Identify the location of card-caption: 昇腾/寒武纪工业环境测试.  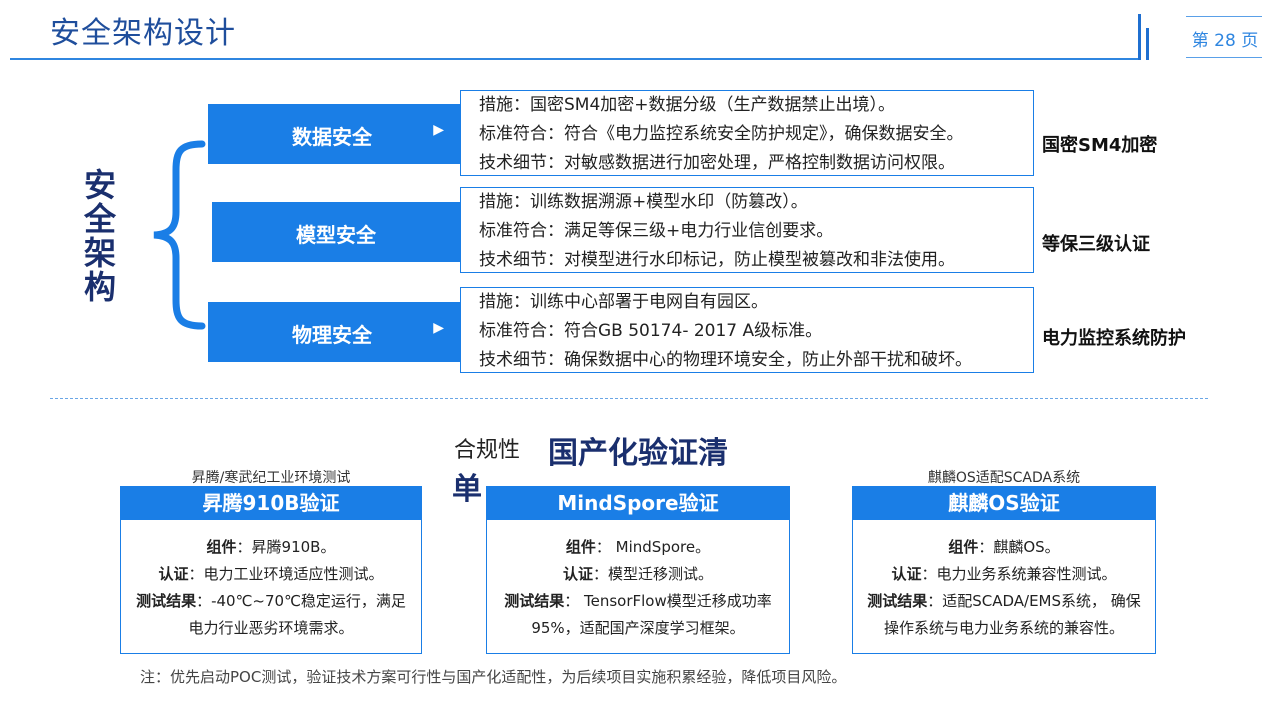
(271, 478).